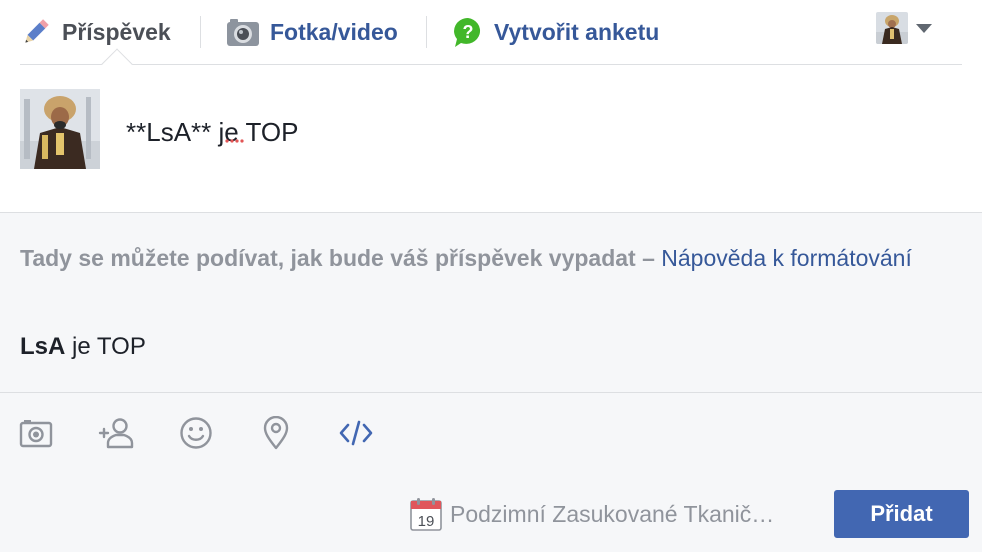 This screenshot has height=552, width=982. I want to click on tag-friends-icon, so click(116, 433).